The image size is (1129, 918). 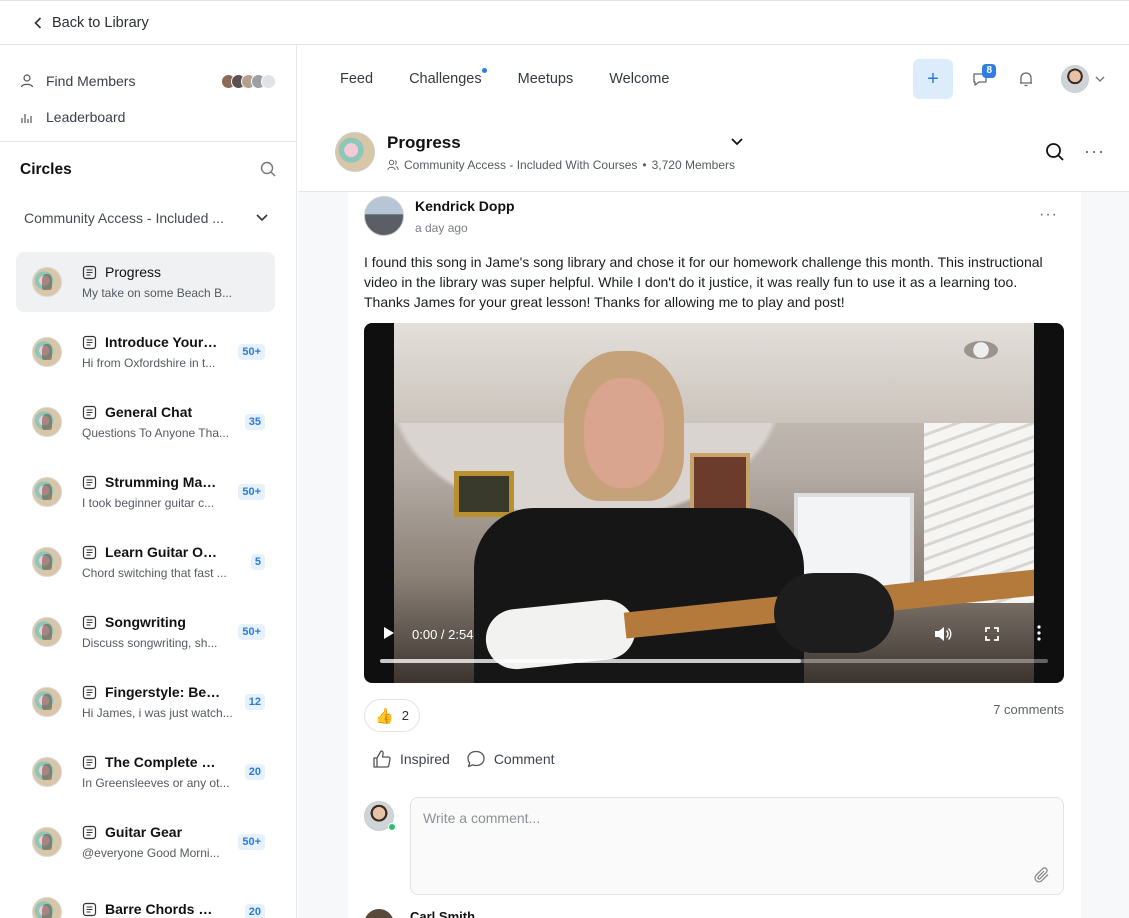 I want to click on next-comment-author: Carl Smith, so click(x=442, y=913).